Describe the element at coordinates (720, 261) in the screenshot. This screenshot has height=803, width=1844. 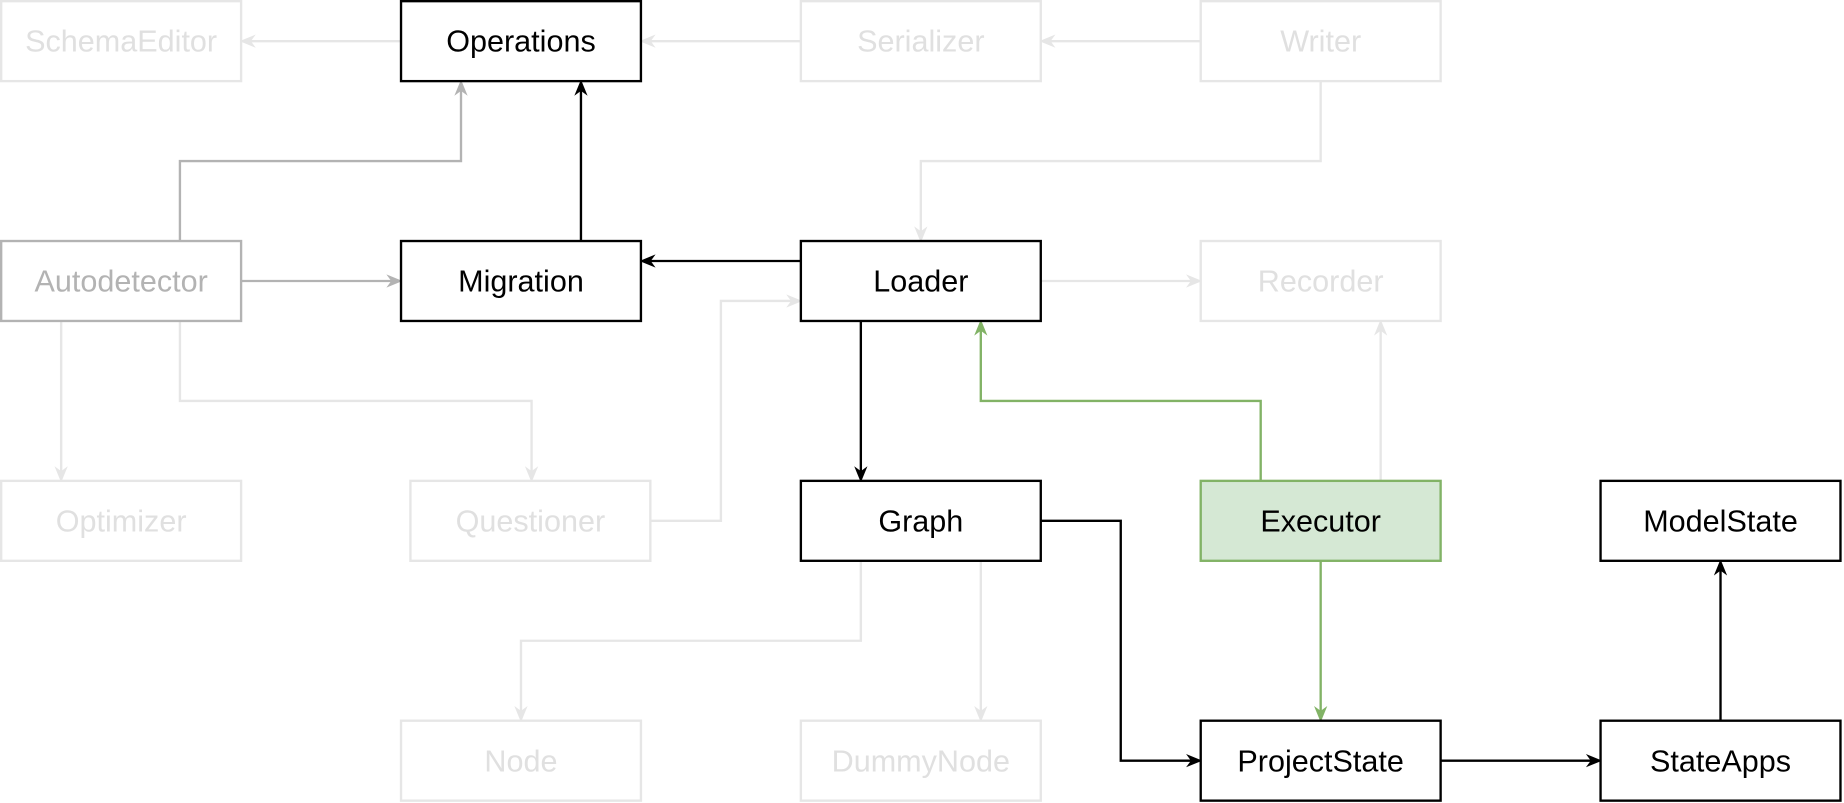
I see `edge-loader-to-migration` at that location.